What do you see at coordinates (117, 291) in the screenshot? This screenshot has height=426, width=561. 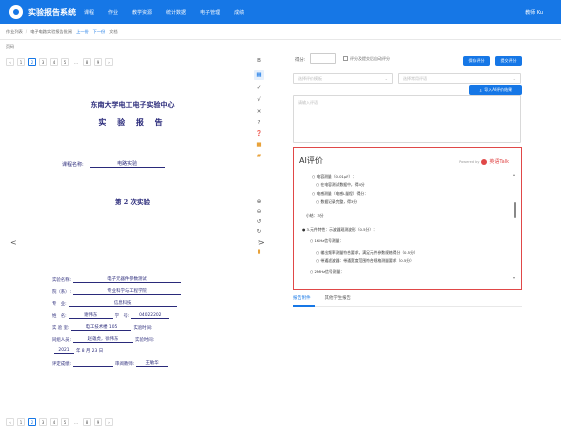 I see `doc-info-row: 院（系）: 专业科学与工程学院` at bounding box center [117, 291].